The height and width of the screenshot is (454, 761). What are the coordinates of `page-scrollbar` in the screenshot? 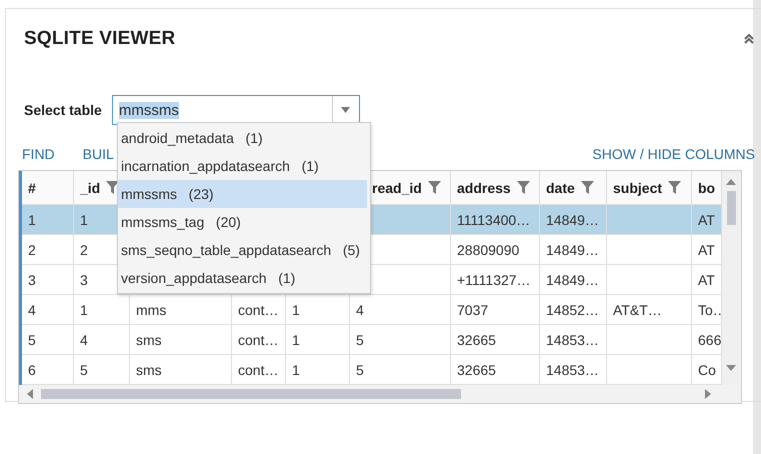 It's located at (757, 227).